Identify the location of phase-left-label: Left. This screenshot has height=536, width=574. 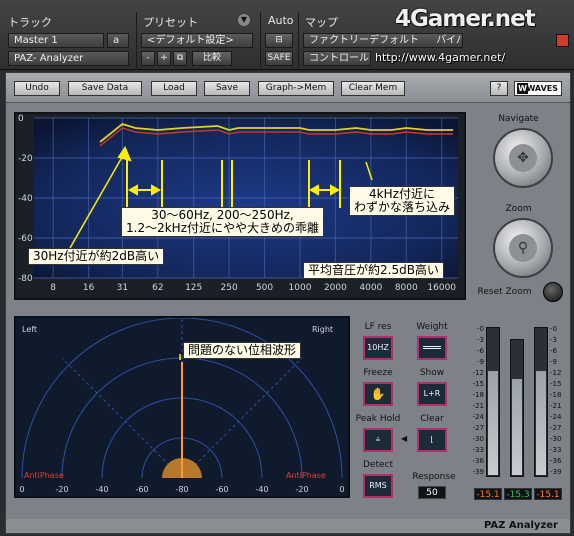
(29, 329).